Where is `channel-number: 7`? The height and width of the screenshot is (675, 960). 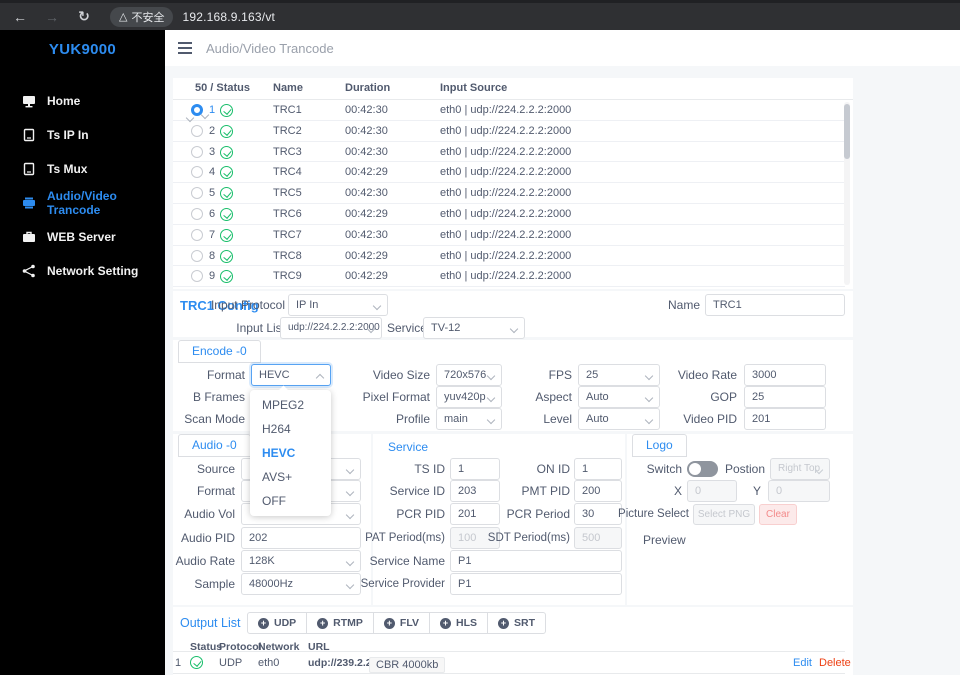
channel-number: 7 is located at coordinates (212, 234).